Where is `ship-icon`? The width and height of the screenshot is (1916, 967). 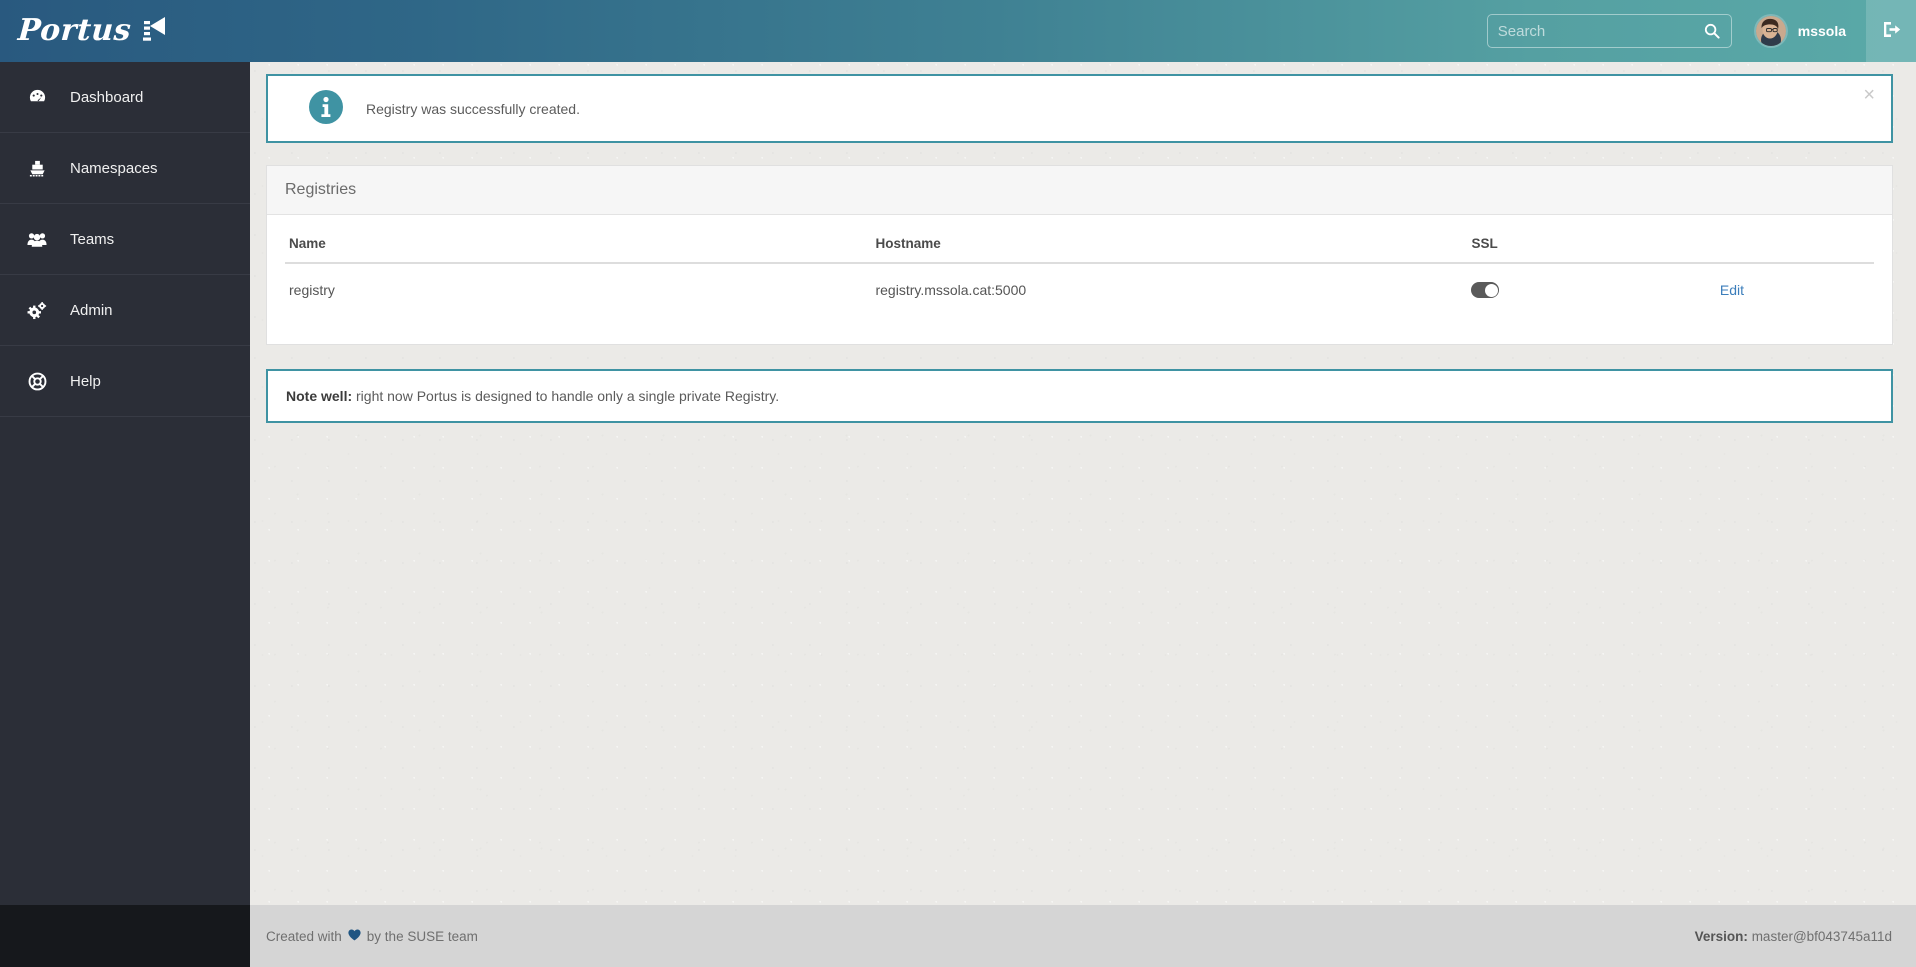
ship-icon is located at coordinates (37, 168).